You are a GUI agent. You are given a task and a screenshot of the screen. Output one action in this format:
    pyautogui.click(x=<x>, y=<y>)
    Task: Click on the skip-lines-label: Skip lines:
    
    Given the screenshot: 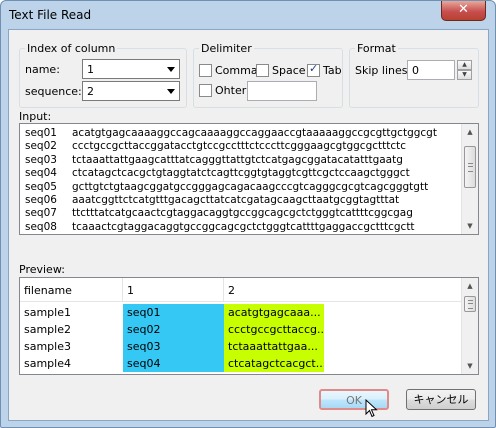 What is the action you would take?
    pyautogui.click(x=383, y=70)
    